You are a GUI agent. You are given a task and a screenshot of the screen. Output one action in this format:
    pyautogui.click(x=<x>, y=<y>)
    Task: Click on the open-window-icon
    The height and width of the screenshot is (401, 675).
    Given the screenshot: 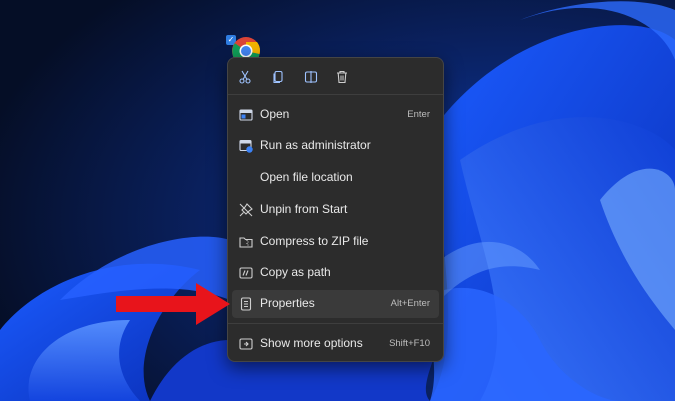 What is the action you would take?
    pyautogui.click(x=246, y=115)
    